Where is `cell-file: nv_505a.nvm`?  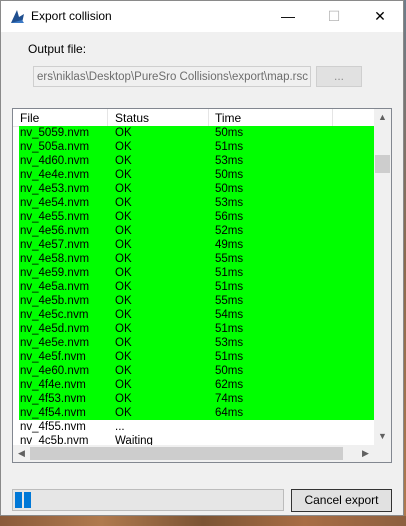
cell-file: nv_505a.nvm is located at coordinates (55, 147).